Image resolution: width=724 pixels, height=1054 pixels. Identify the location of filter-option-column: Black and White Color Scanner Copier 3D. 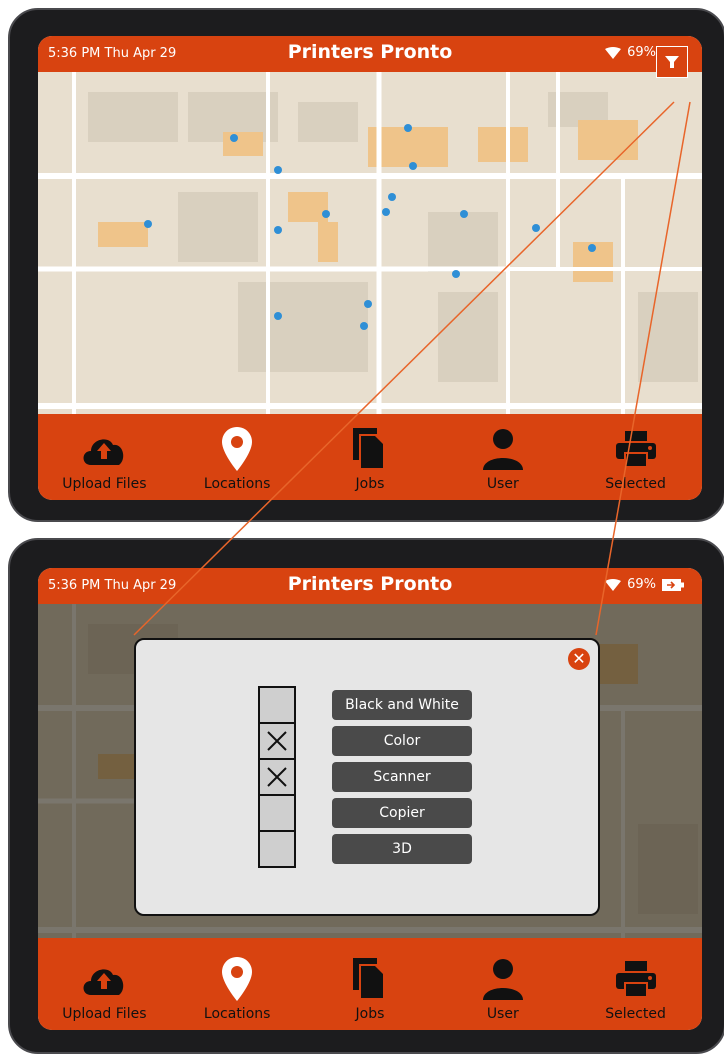
(402, 780).